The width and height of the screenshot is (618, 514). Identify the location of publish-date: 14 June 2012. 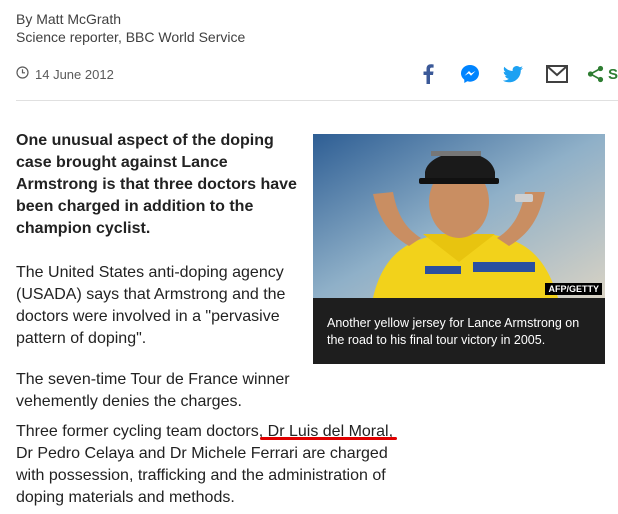
(65, 74).